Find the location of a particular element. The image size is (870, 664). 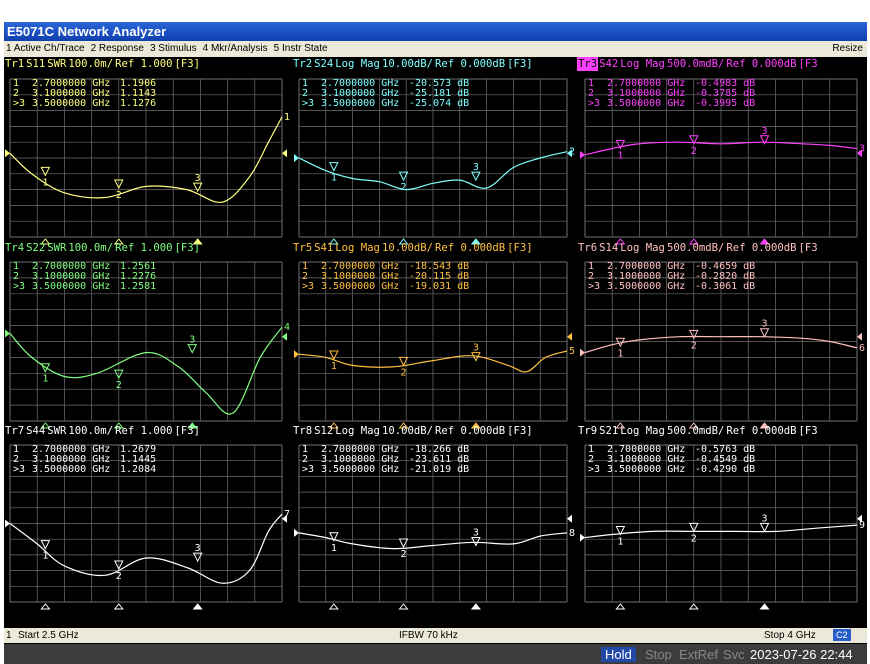

resize-button: Resize is located at coordinates (847, 49).